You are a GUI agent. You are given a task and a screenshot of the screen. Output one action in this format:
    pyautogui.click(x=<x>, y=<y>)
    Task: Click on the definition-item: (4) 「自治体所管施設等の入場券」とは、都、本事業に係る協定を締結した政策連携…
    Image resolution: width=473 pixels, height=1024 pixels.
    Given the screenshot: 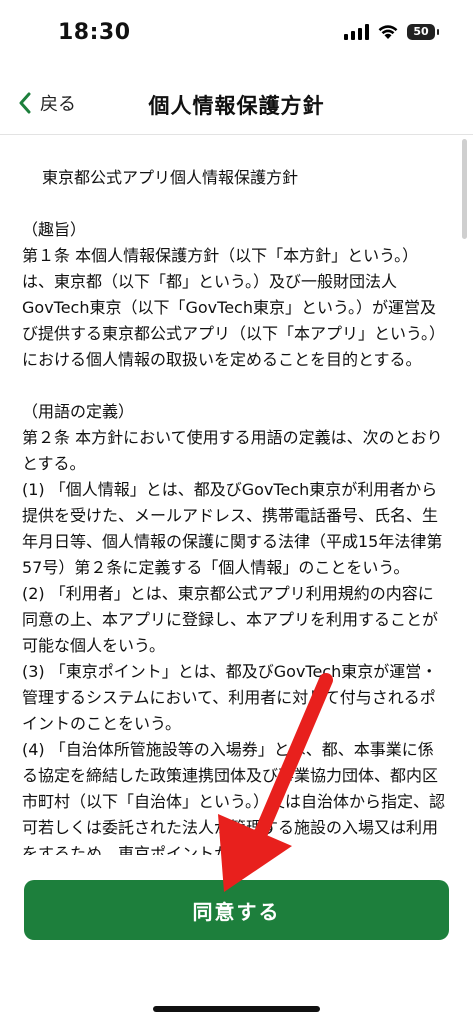 What is the action you would take?
    pyautogui.click(x=234, y=797)
    